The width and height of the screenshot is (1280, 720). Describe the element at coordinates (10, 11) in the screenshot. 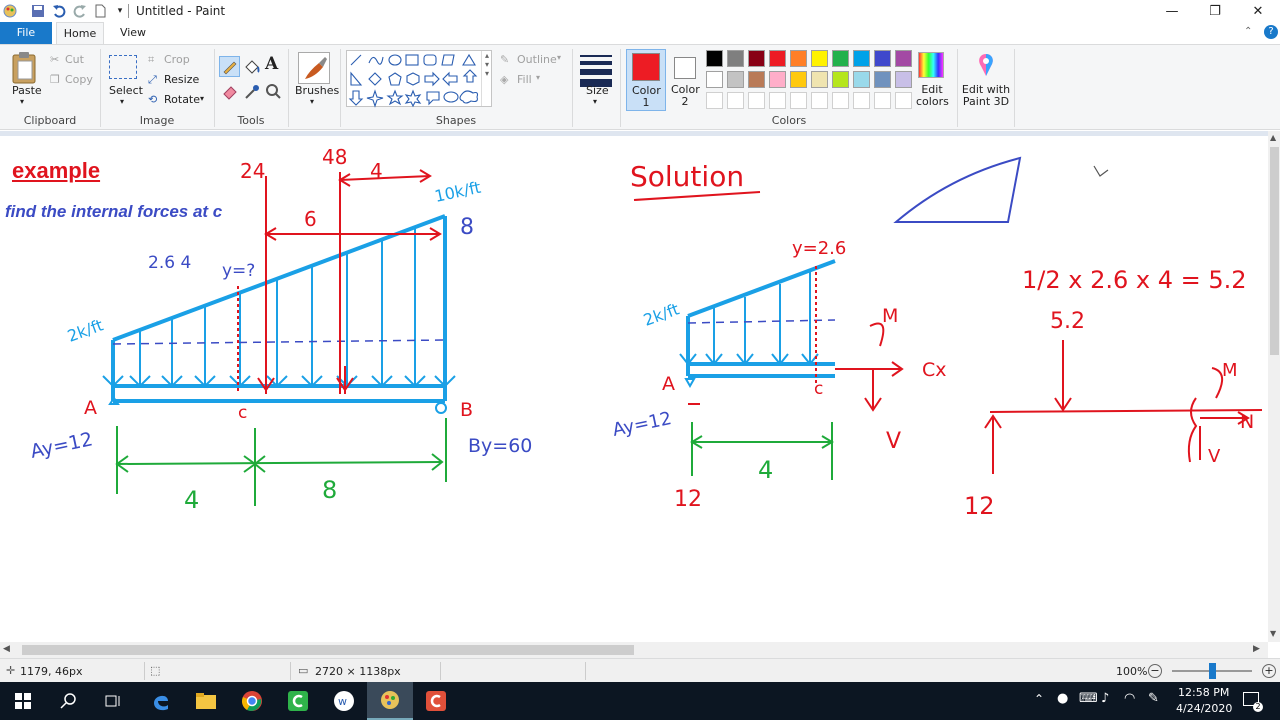

I see `paint-app-icon` at that location.